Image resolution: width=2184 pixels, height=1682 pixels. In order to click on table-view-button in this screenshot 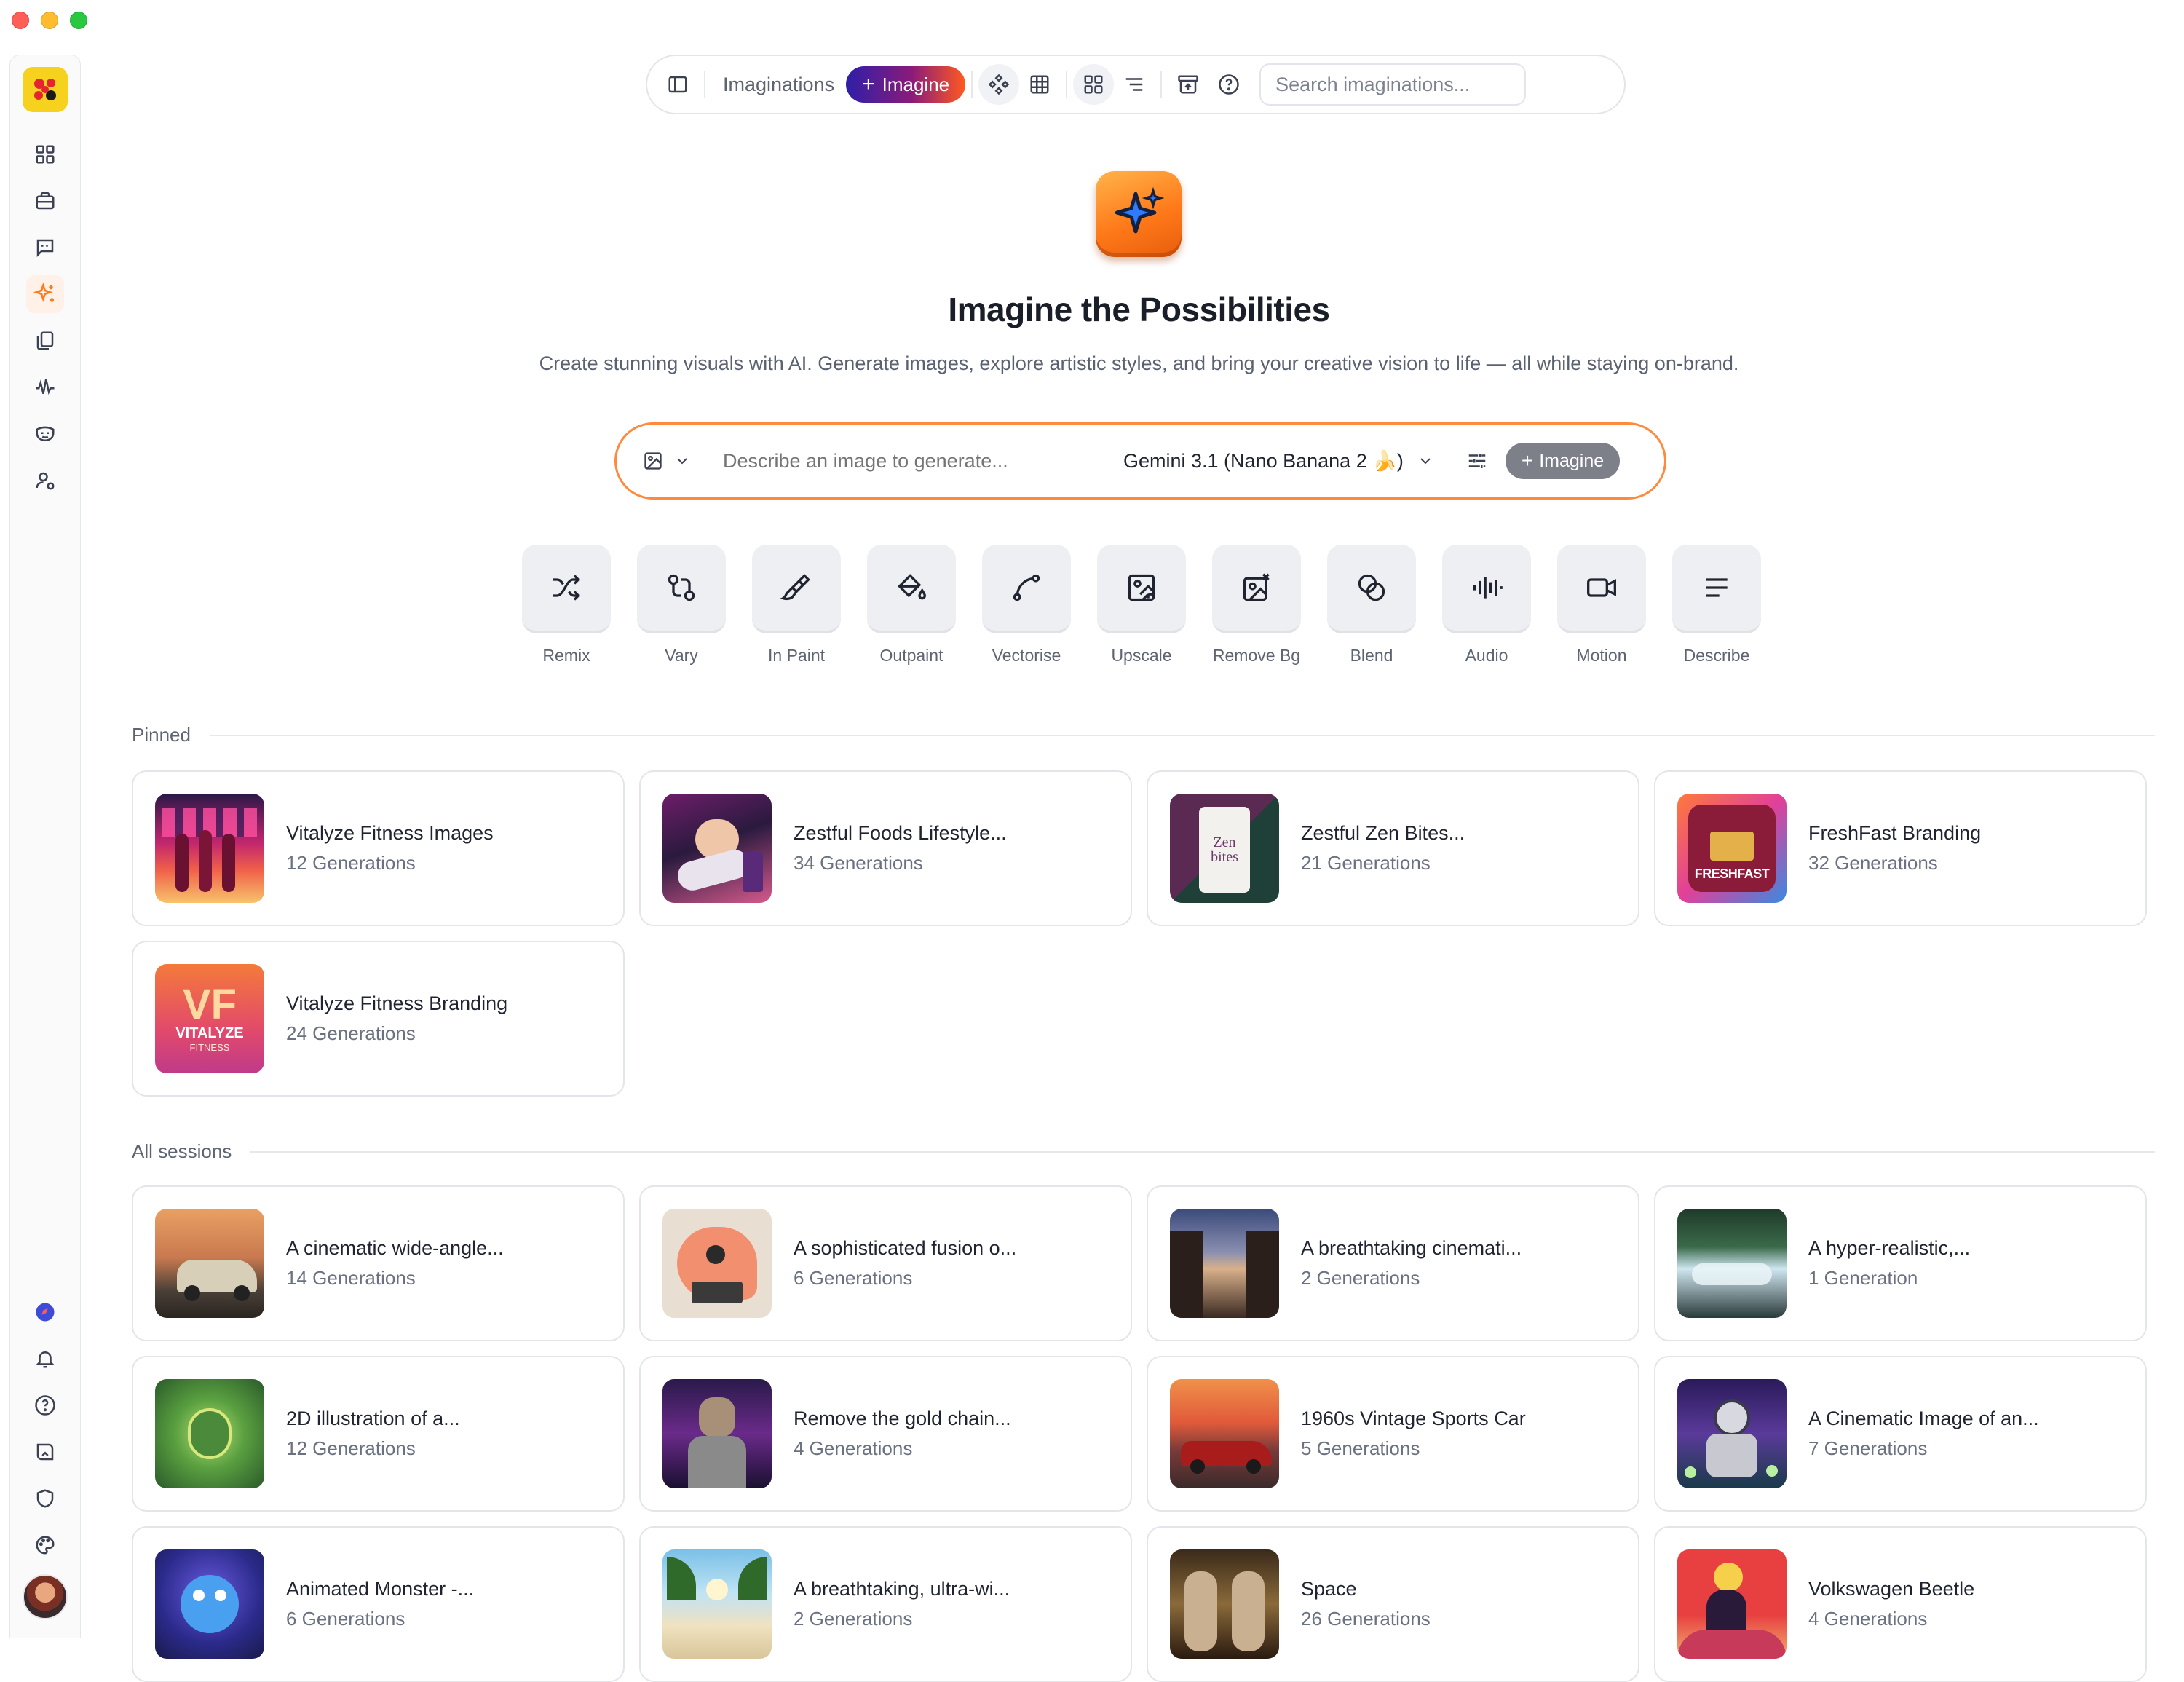, I will do `click(1039, 84)`.